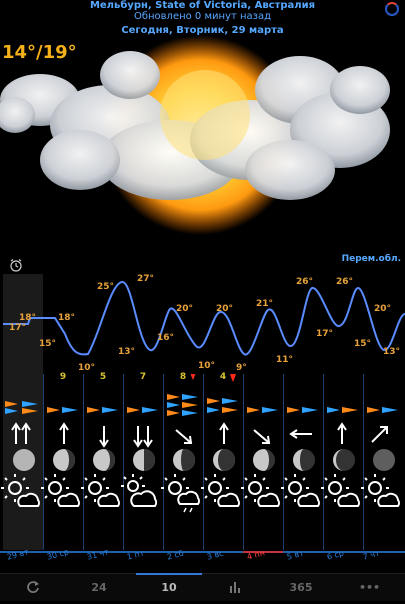 The width and height of the screenshot is (405, 604). What do you see at coordinates (99, 587) in the screenshot?
I see `tab-24: 24` at bounding box center [99, 587].